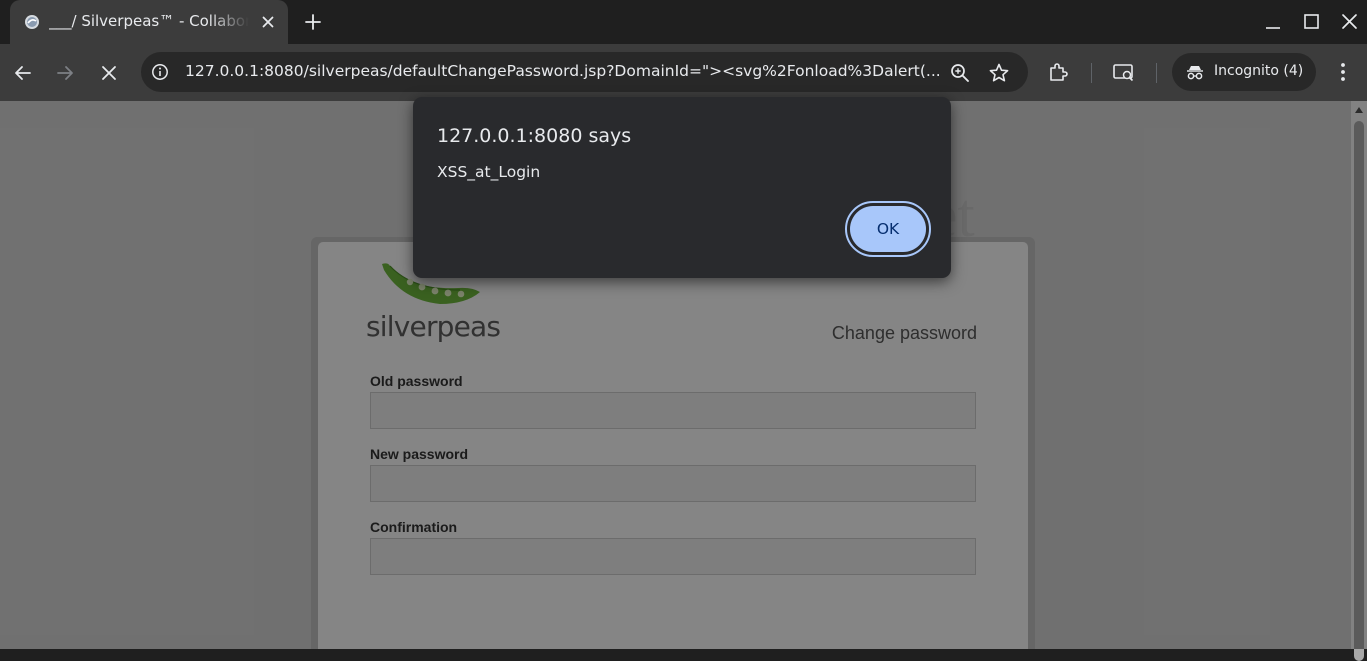 Image resolution: width=1367 pixels, height=661 pixels. I want to click on star-icon, so click(999, 73).